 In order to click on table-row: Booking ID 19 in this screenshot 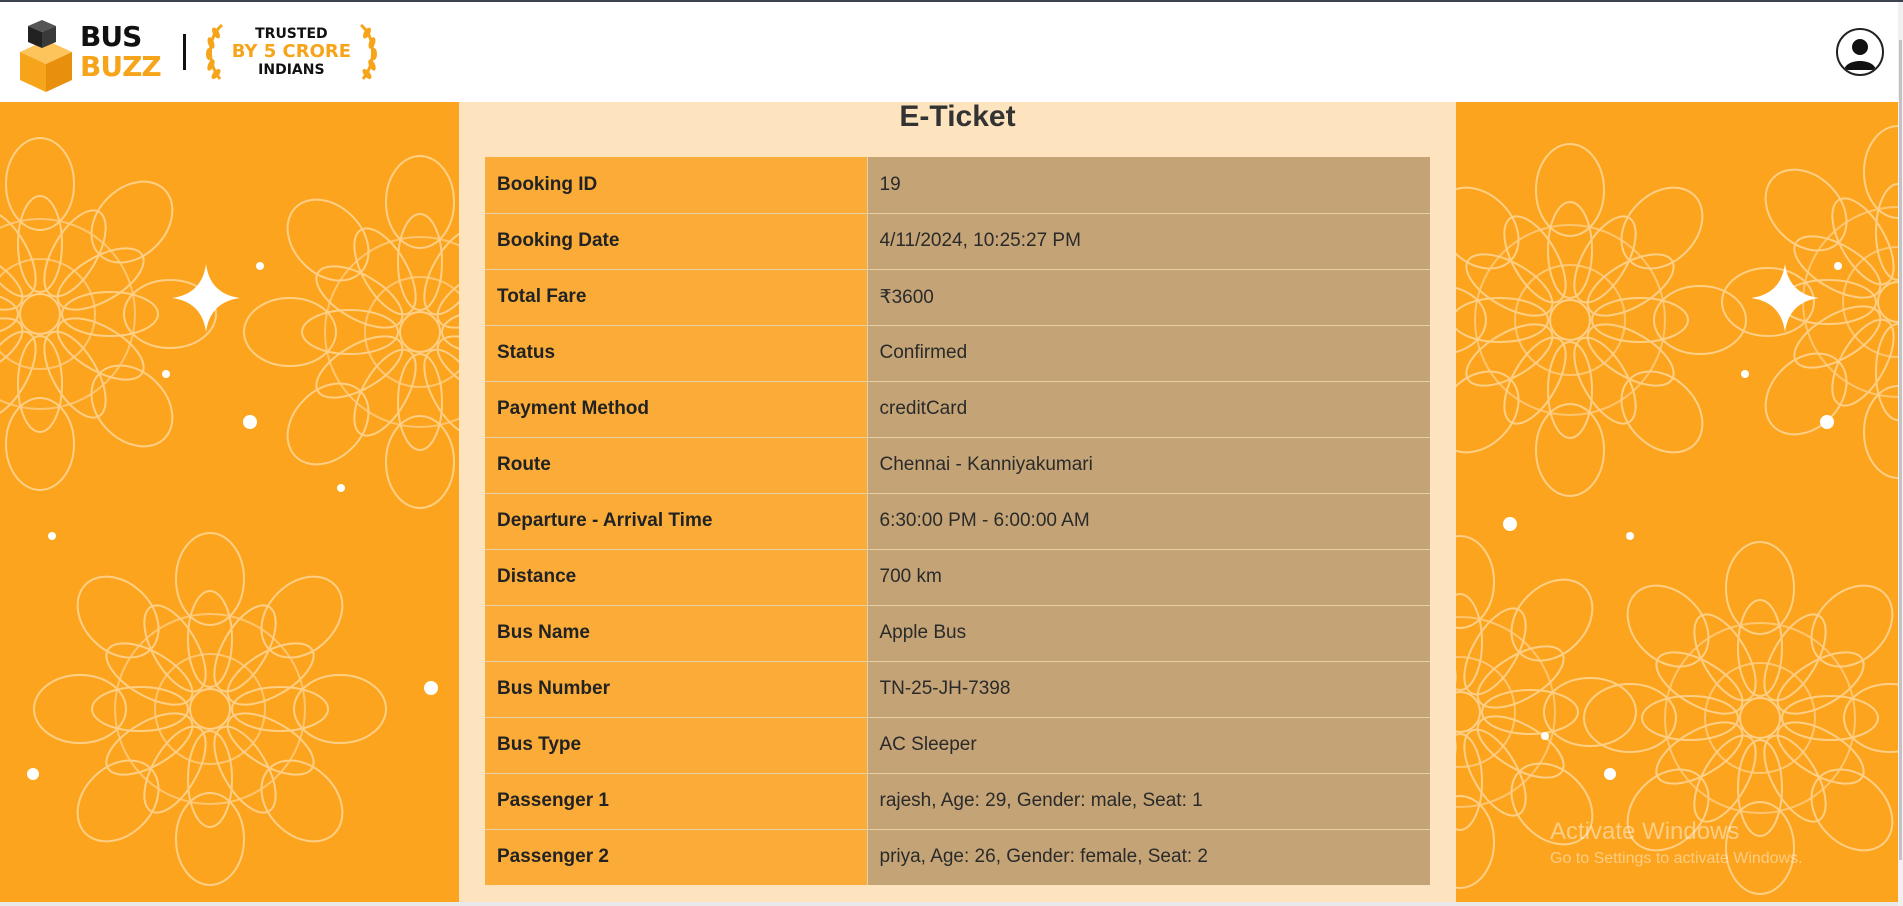, I will do `click(957, 185)`.